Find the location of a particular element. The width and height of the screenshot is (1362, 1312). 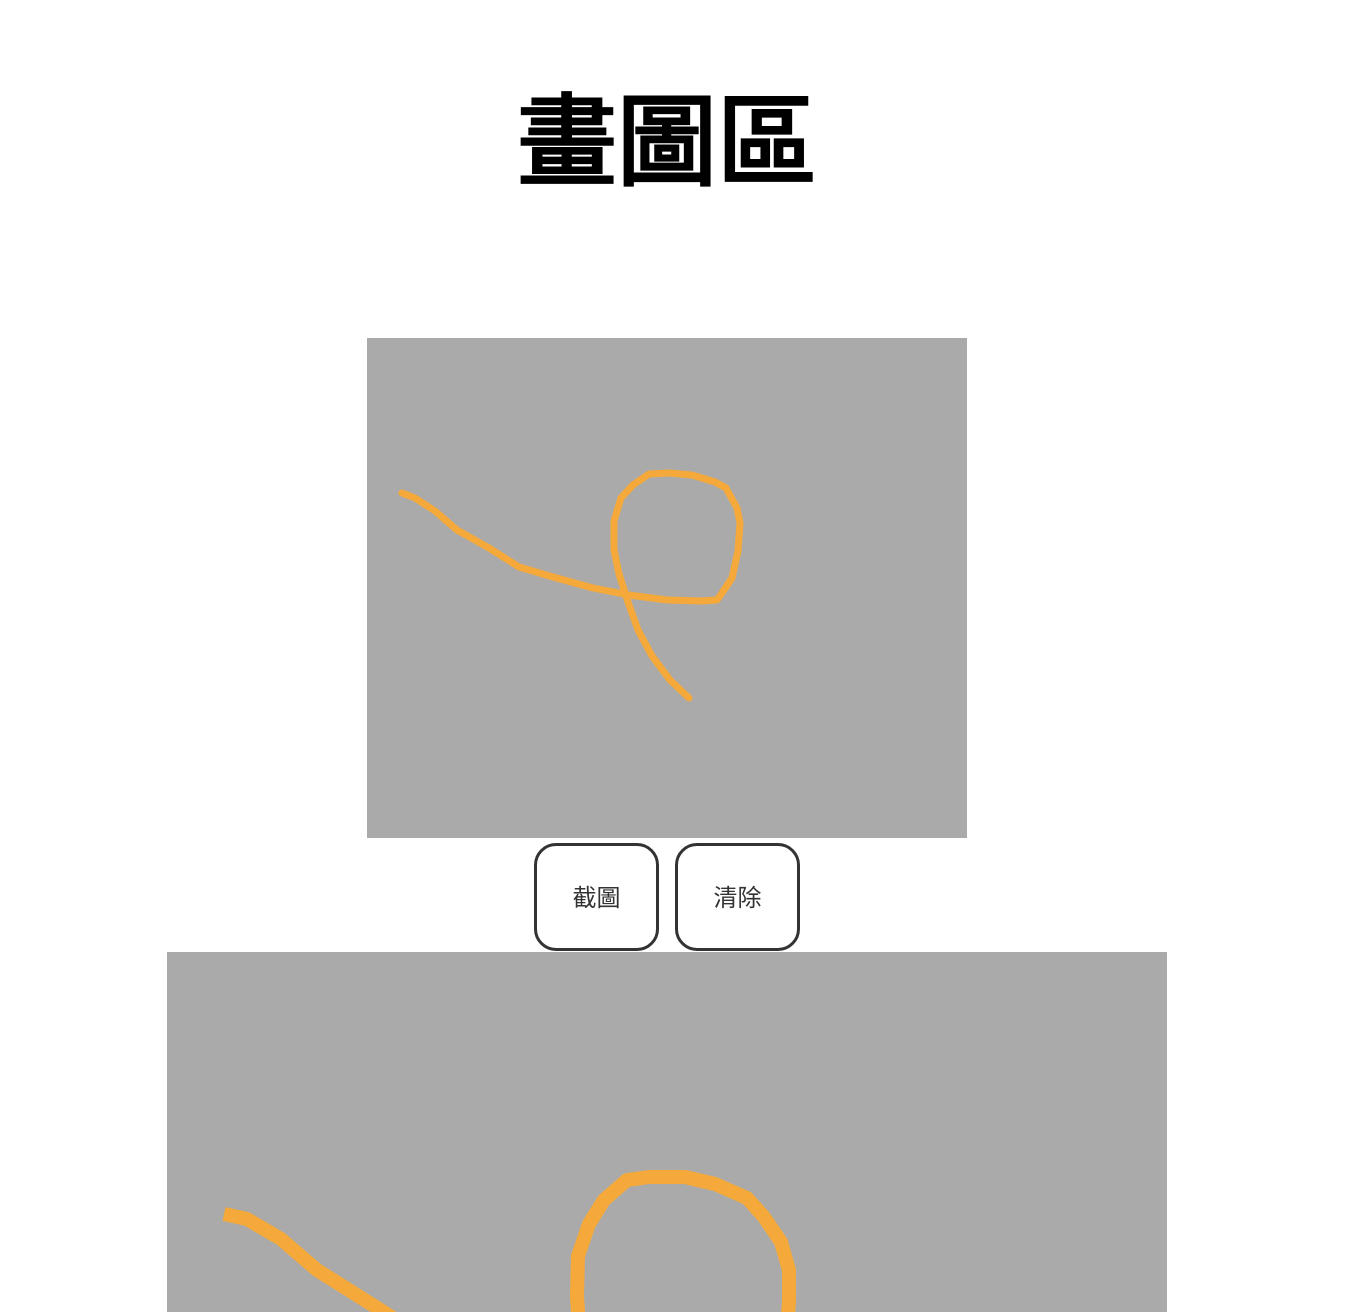

button-row: 截圖 清除 is located at coordinates (667, 897).